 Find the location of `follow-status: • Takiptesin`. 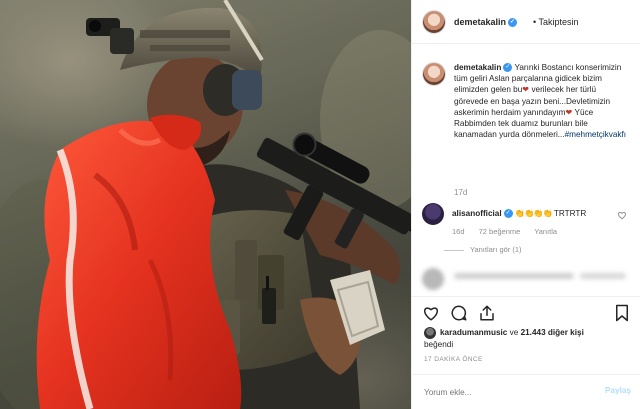

follow-status: • Takiptesin is located at coordinates (556, 22).